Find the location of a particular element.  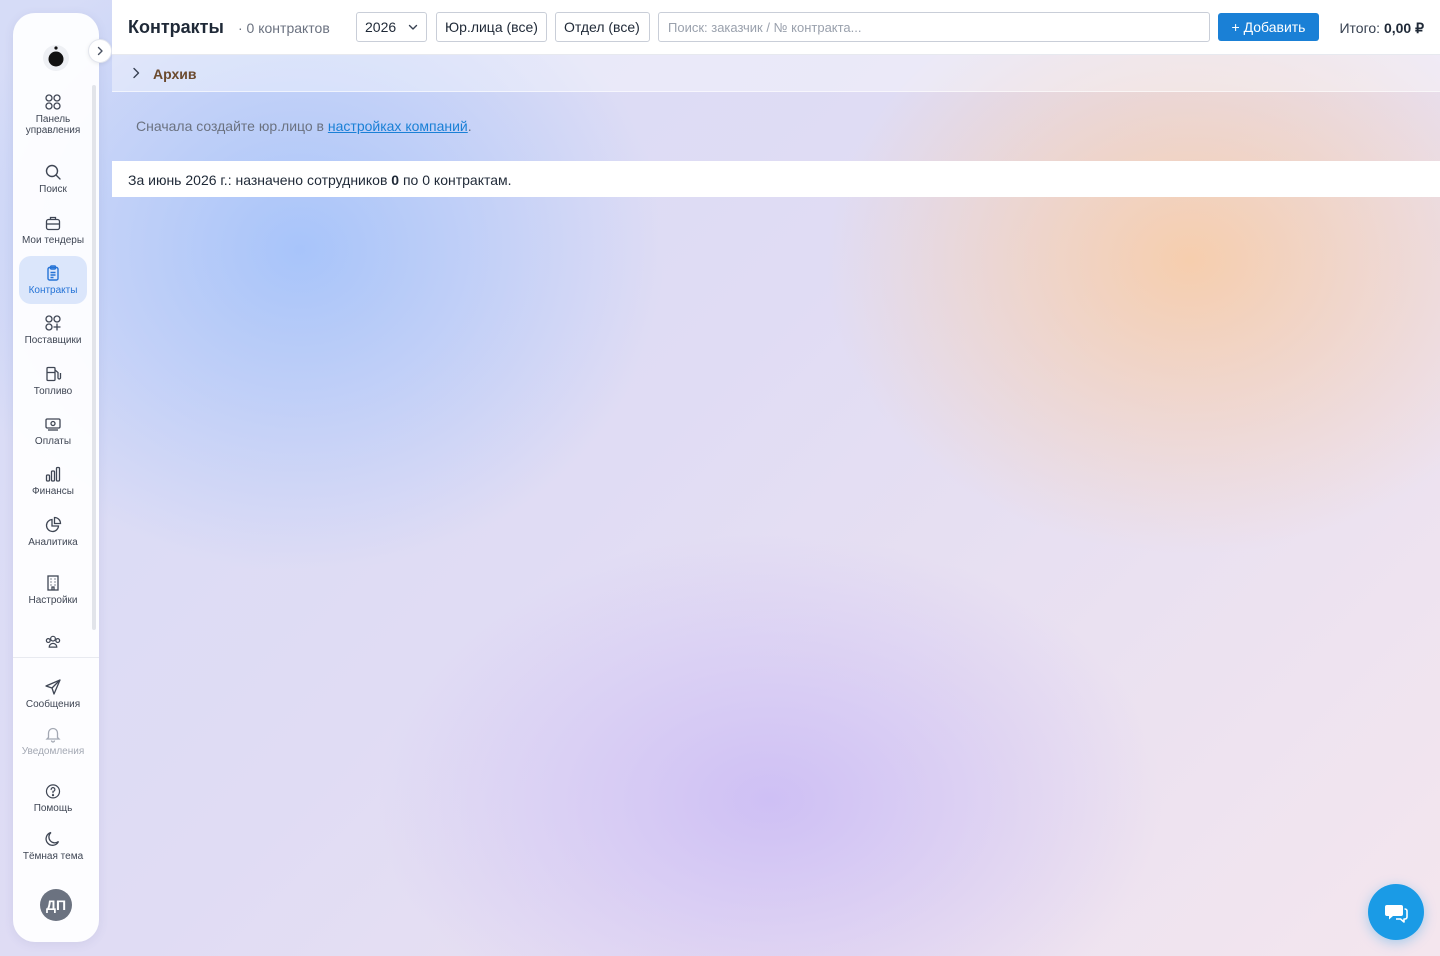

bar-chart-icon is located at coordinates (53, 474).